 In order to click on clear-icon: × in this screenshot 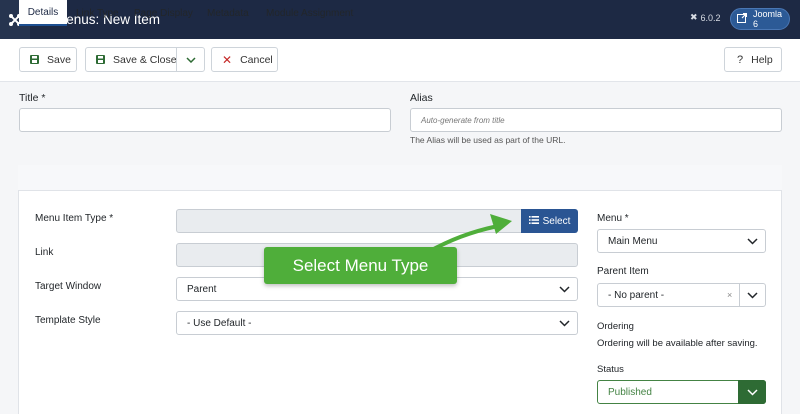, I will do `click(729, 295)`.